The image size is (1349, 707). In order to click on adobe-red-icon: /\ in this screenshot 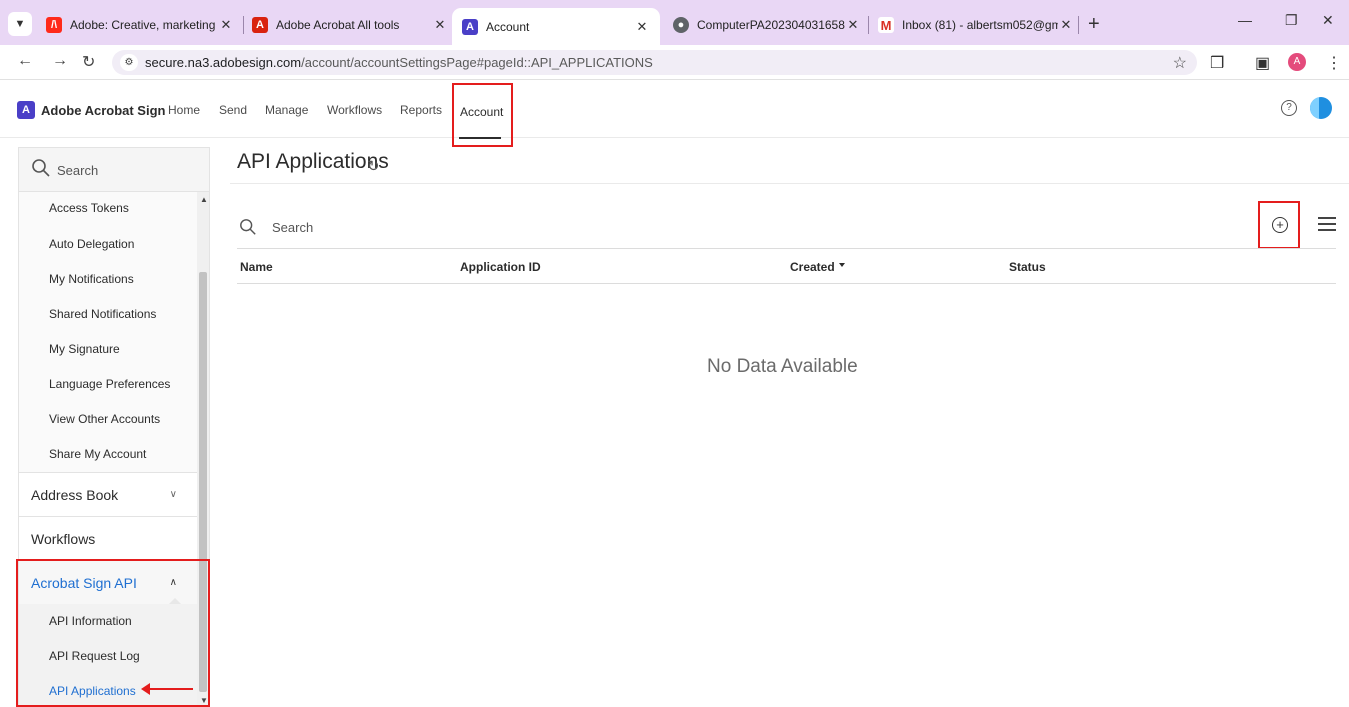, I will do `click(54, 25)`.